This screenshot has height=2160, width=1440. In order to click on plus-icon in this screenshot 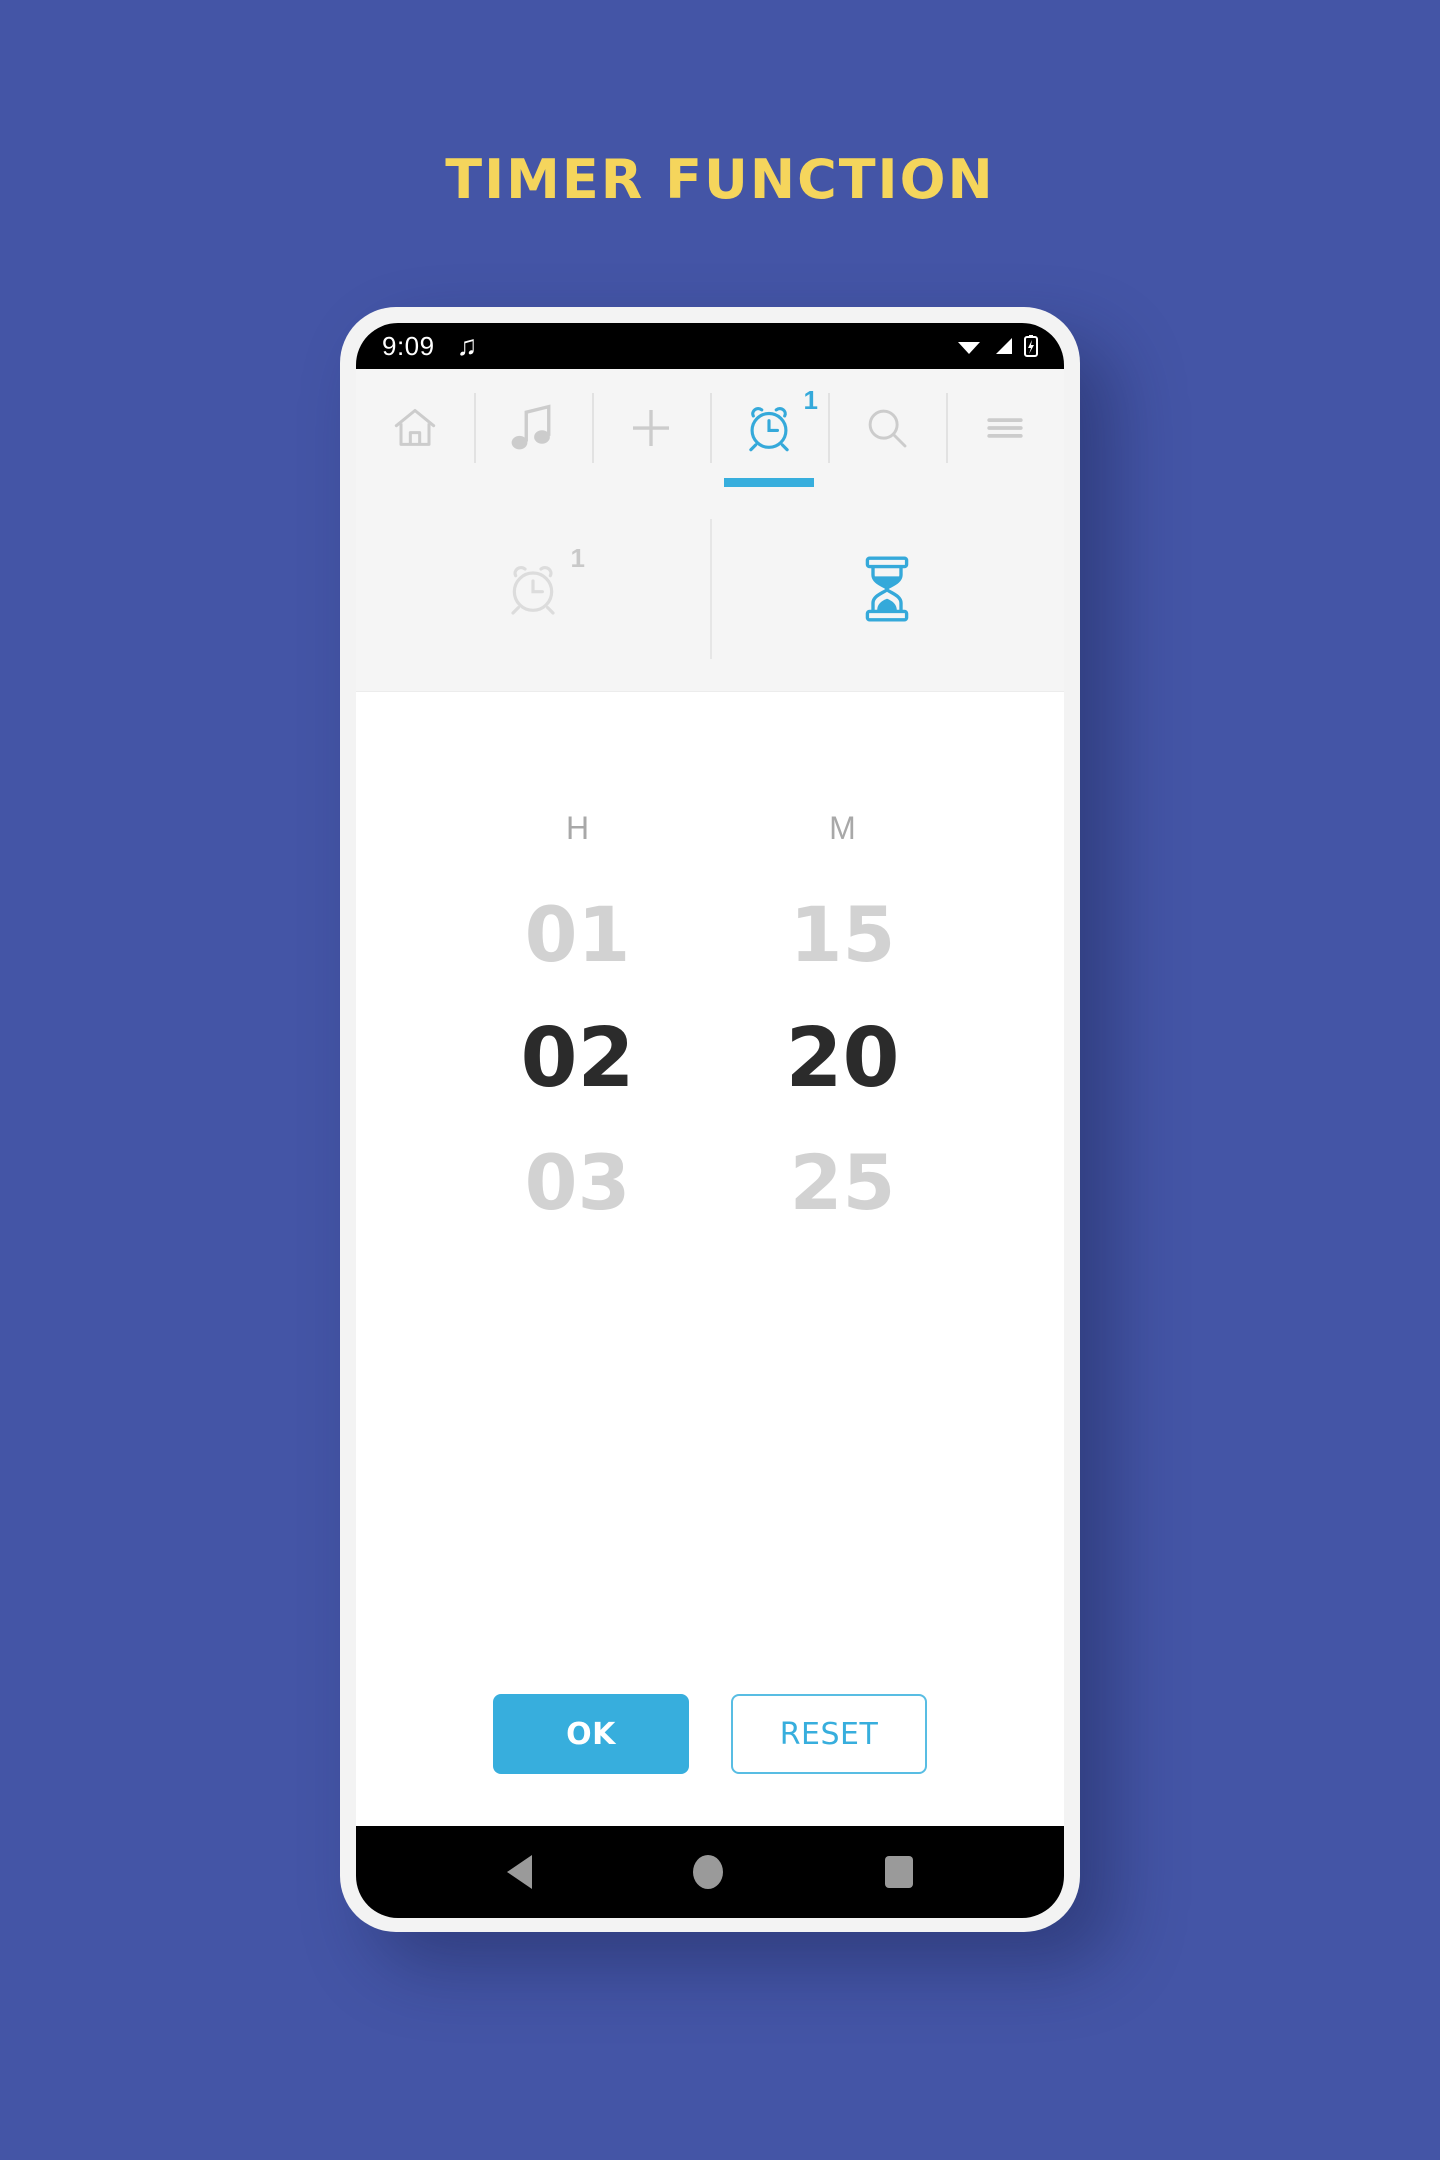, I will do `click(651, 428)`.